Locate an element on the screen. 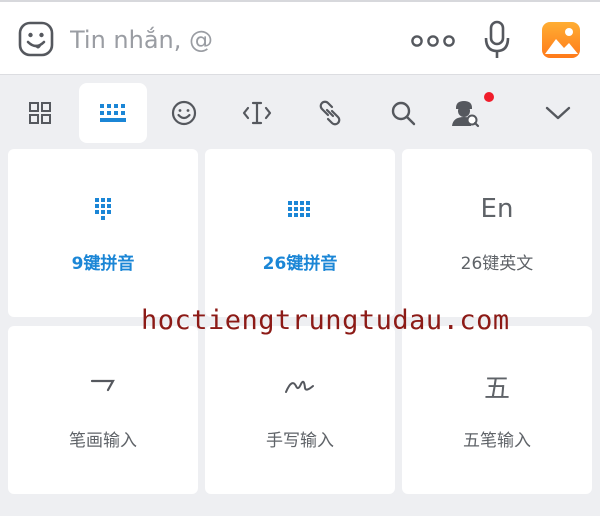  notification-dot is located at coordinates (489, 97).